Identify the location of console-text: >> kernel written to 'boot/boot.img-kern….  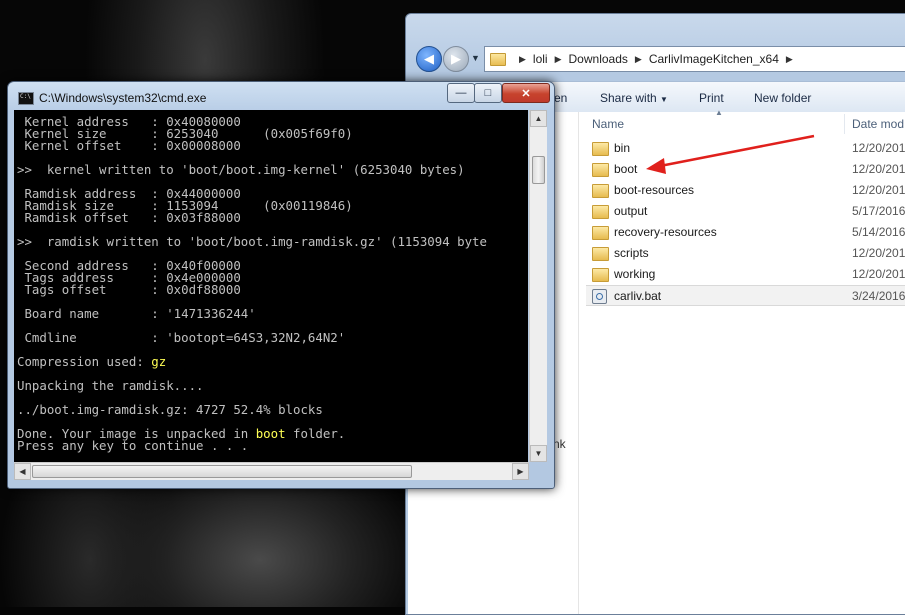
(241, 169).